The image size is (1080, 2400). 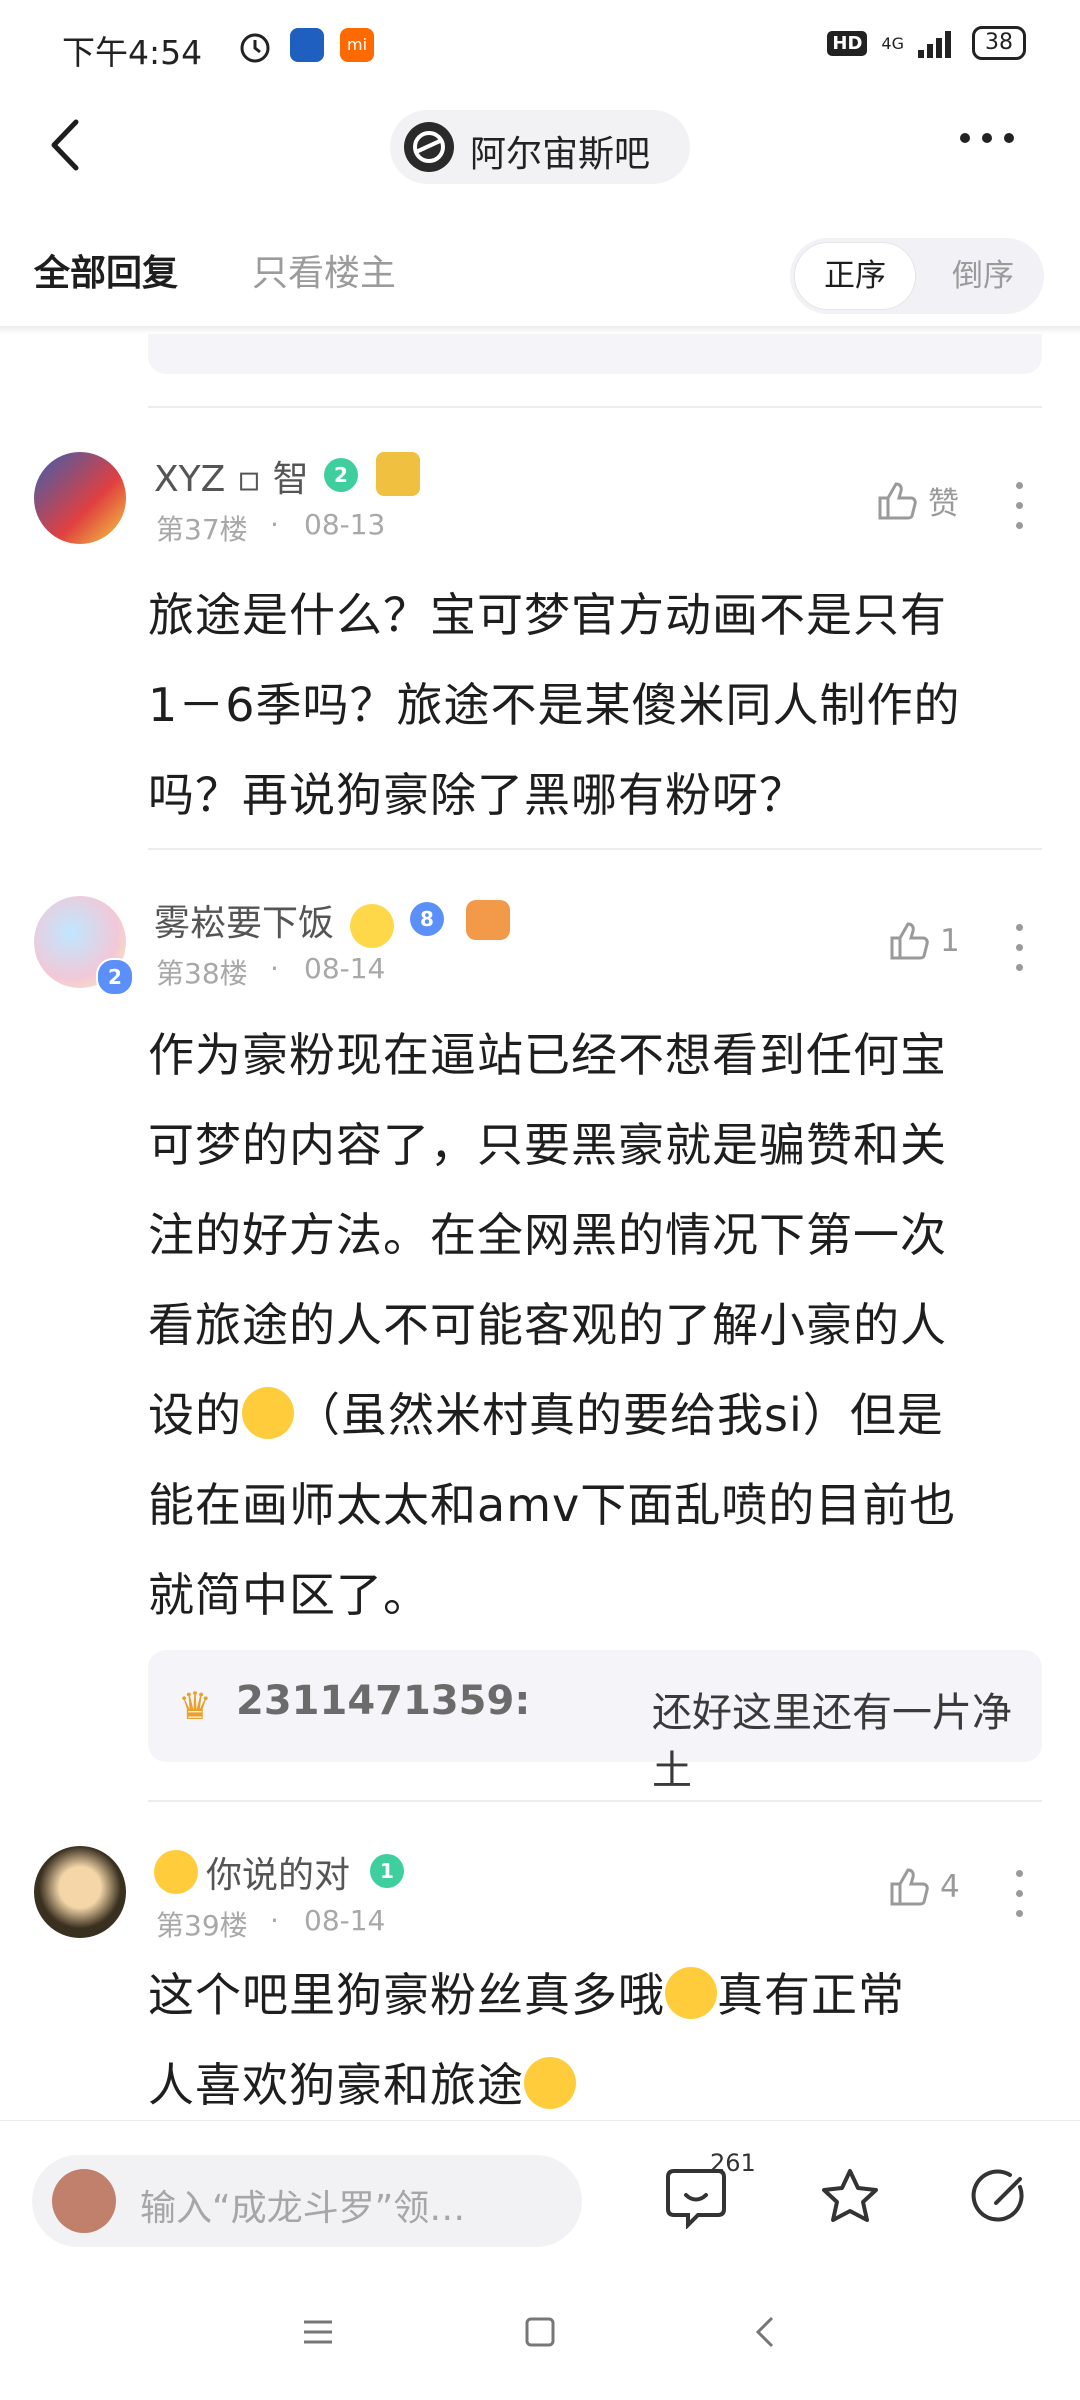 I want to click on forum-name: 阿尔宙斯吧, so click(x=560, y=154).